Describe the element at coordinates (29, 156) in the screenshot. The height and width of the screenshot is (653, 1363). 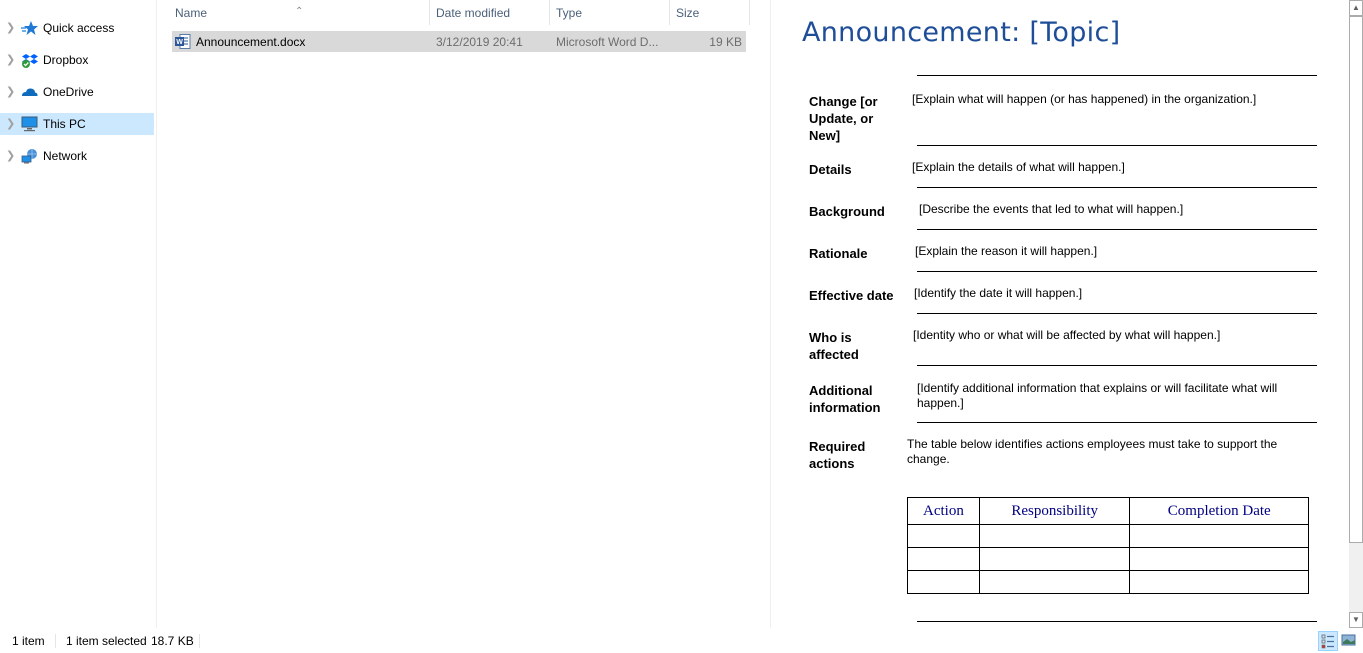
I see `network-icon` at that location.